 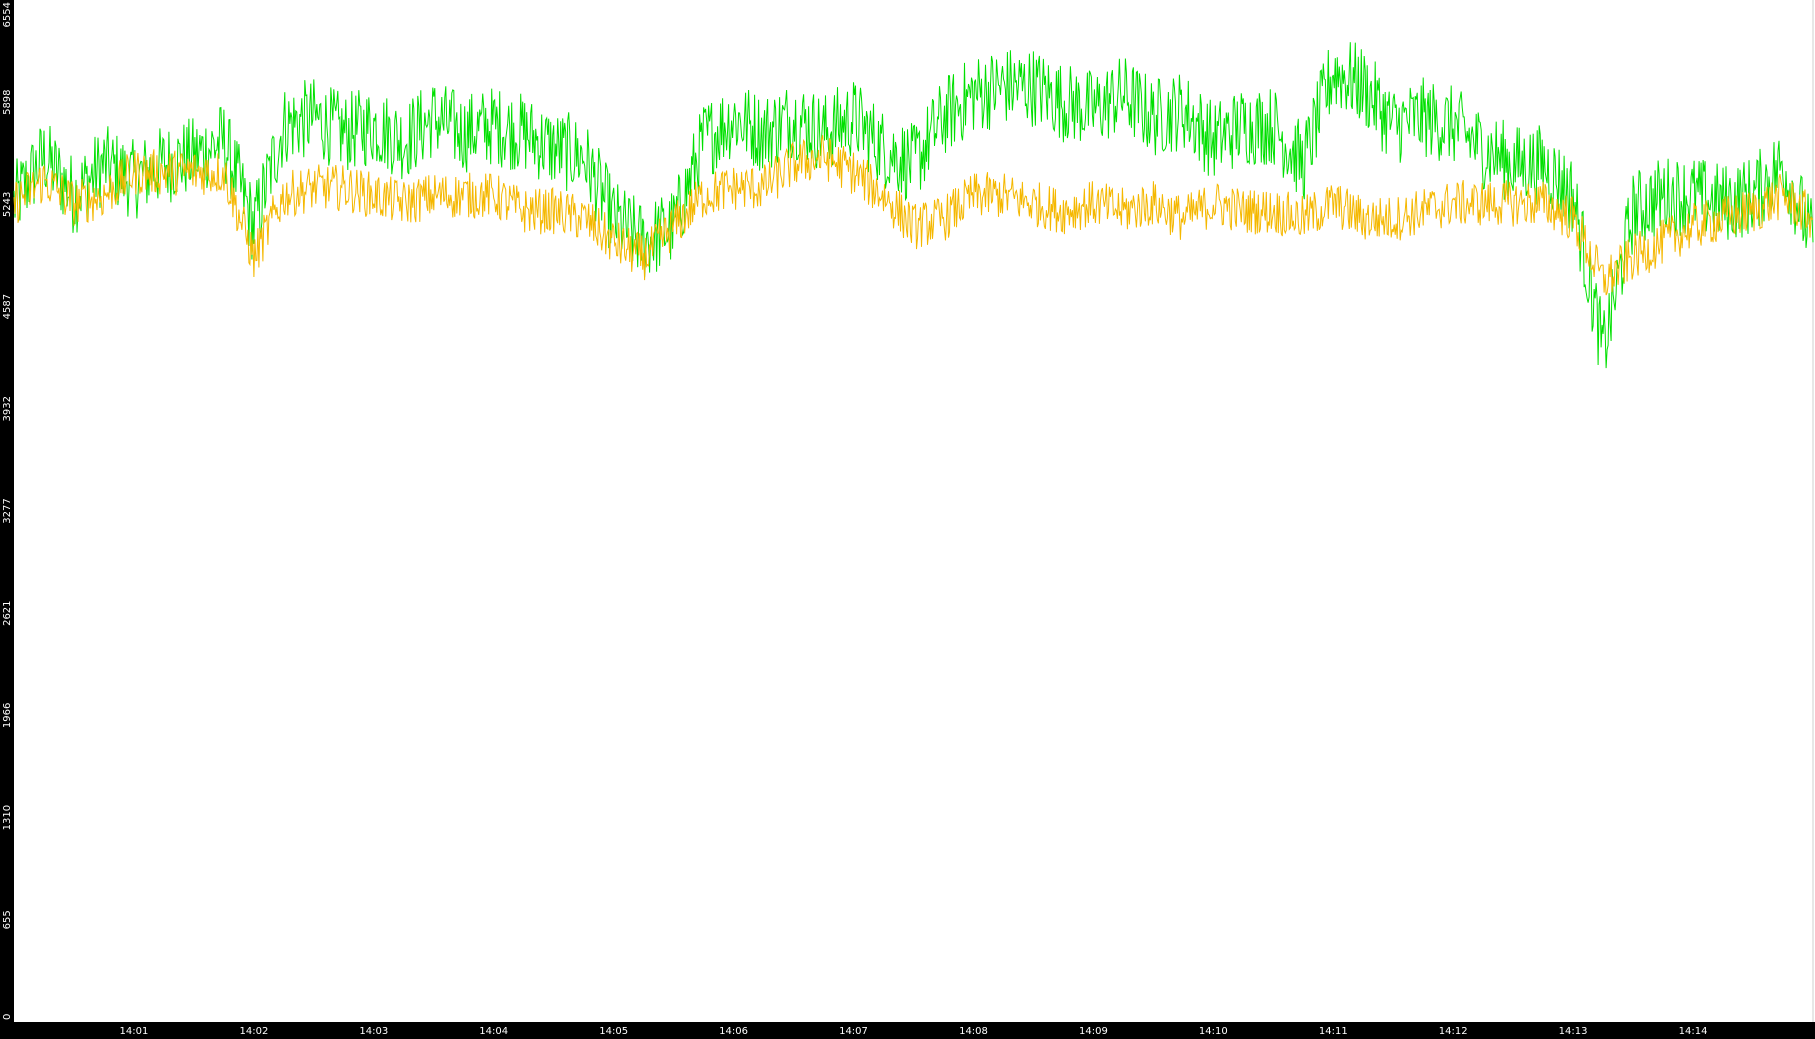 What do you see at coordinates (7, 1017) in the screenshot?
I see `y-tick-label: 0` at bounding box center [7, 1017].